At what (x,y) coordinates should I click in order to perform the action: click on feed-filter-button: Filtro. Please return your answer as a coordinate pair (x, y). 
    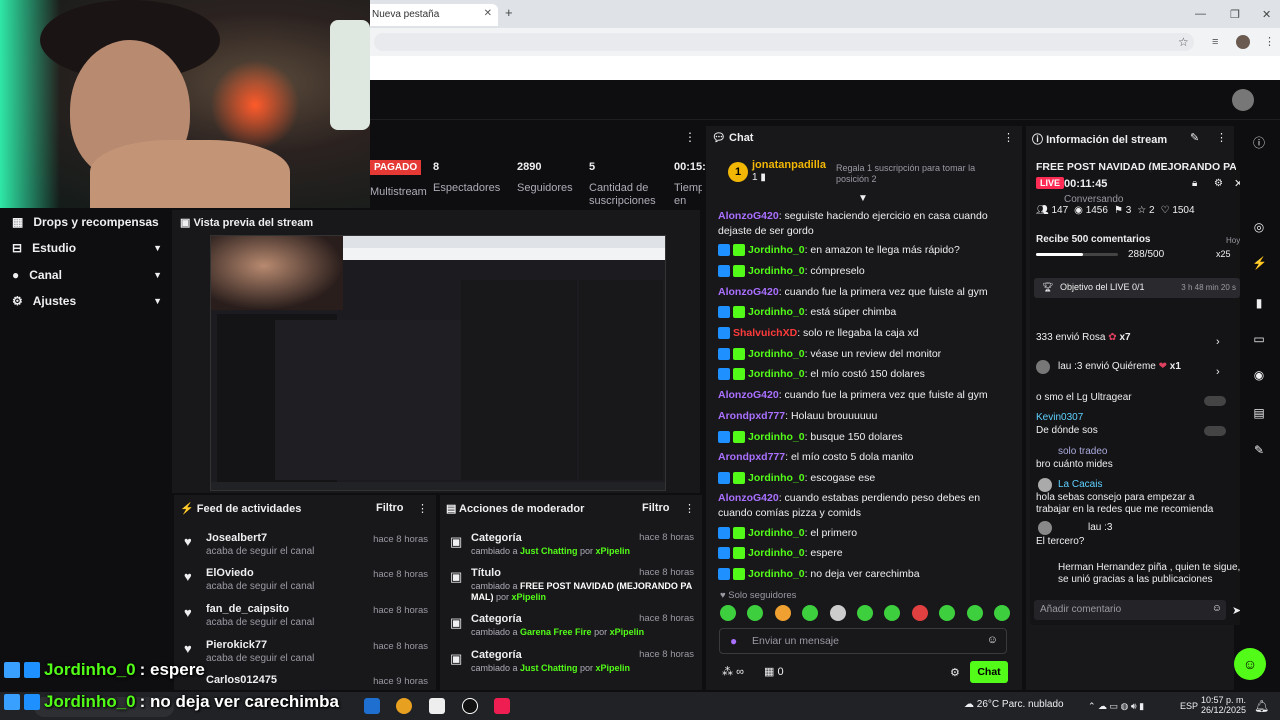
    Looking at the image, I should click on (390, 508).